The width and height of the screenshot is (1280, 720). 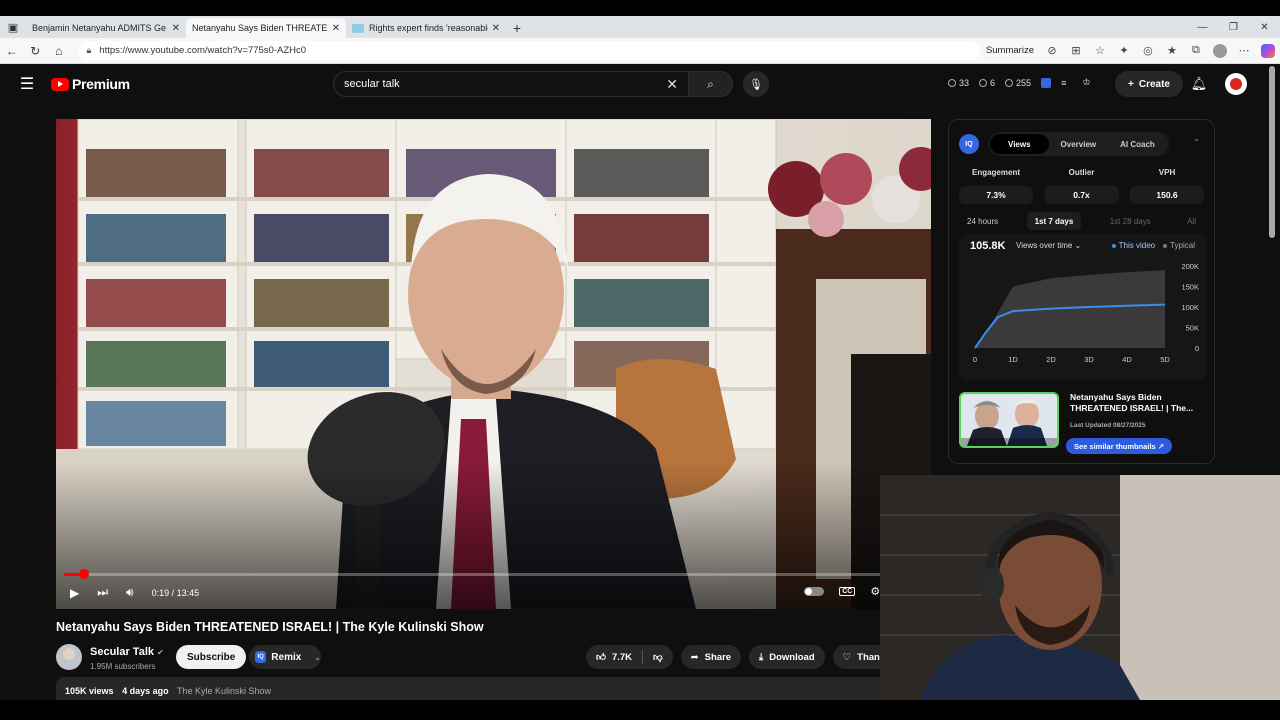 I want to click on profile-avatar, so click(x=1220, y=51).